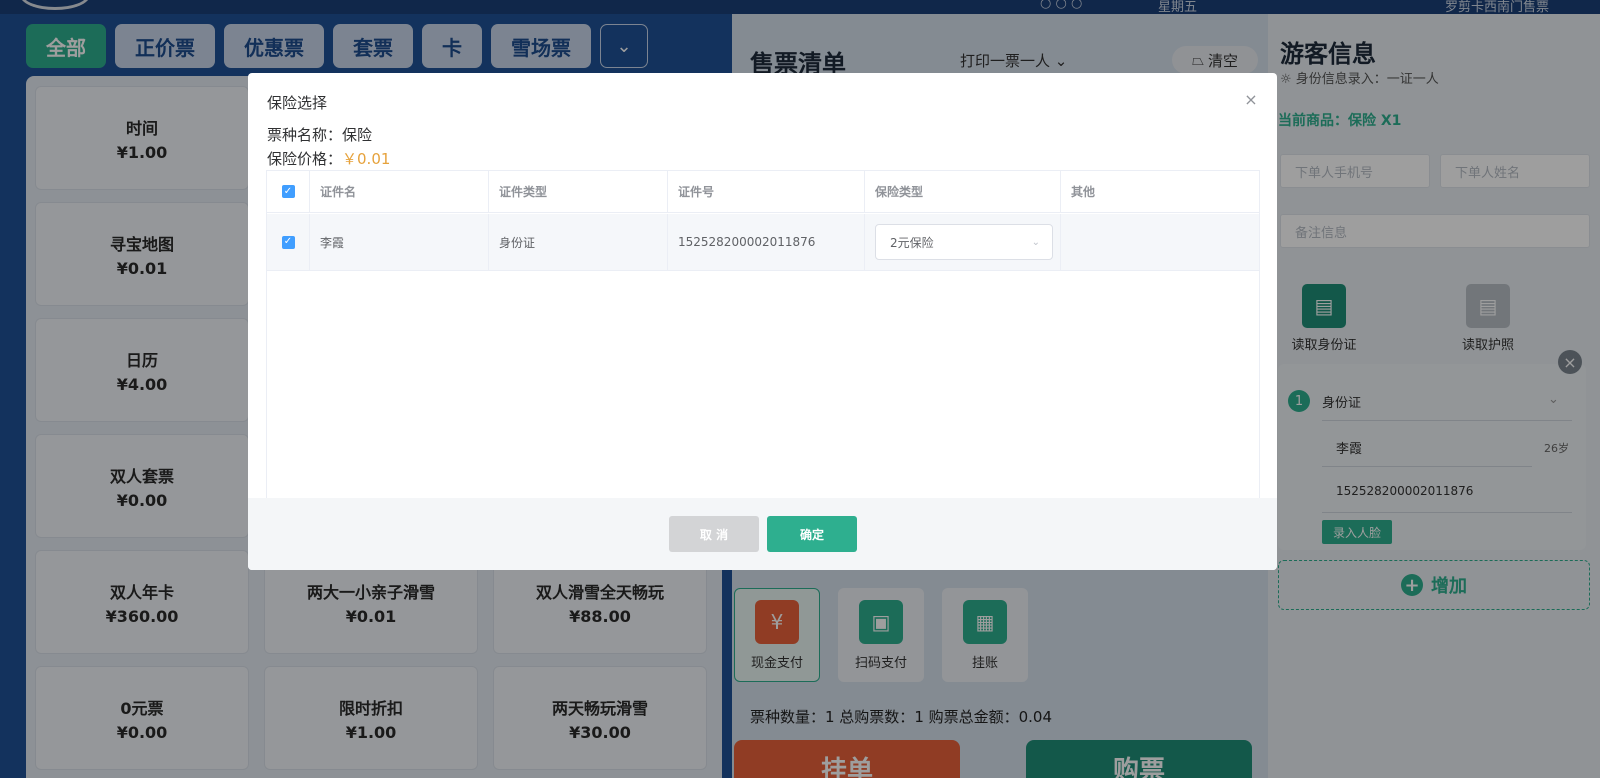  Describe the element at coordinates (305, 135) in the screenshot. I see `ticket-name-label: 票种名称：` at that location.